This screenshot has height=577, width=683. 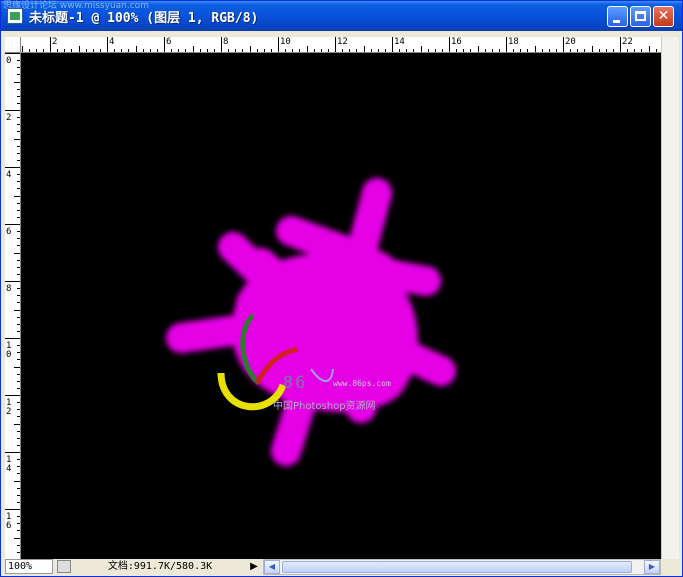 I want to click on vertical-ruler: 0 2 4 6 8 10 12 14 16, so click(x=13, y=306).